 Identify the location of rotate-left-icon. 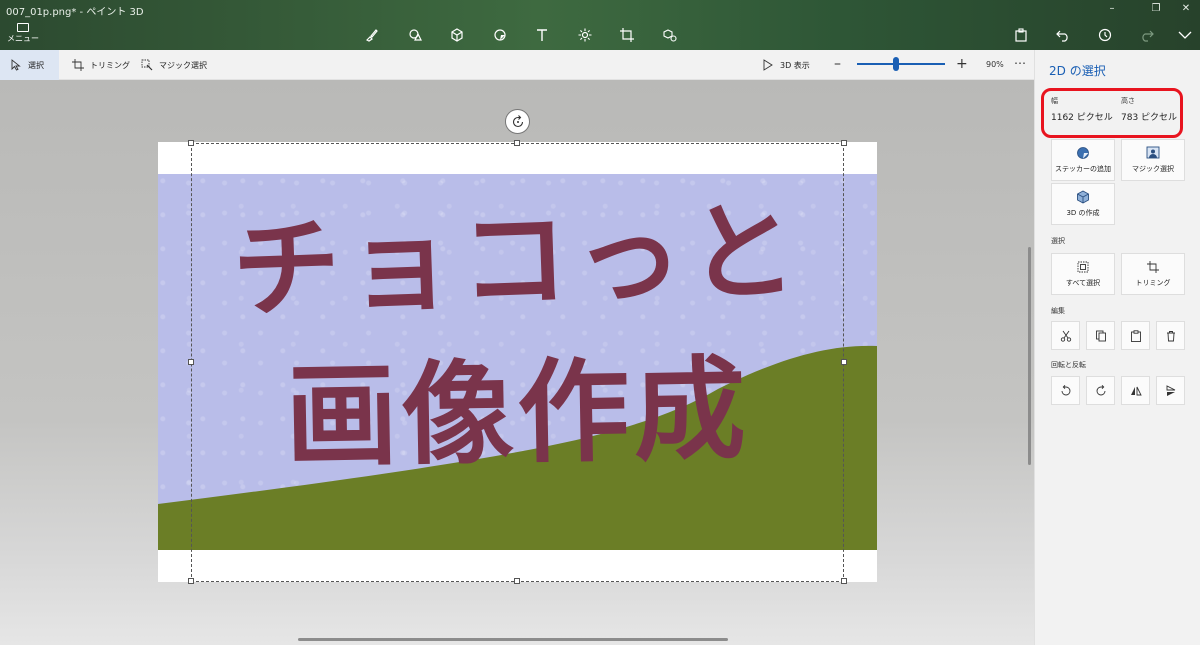
(1065, 389).